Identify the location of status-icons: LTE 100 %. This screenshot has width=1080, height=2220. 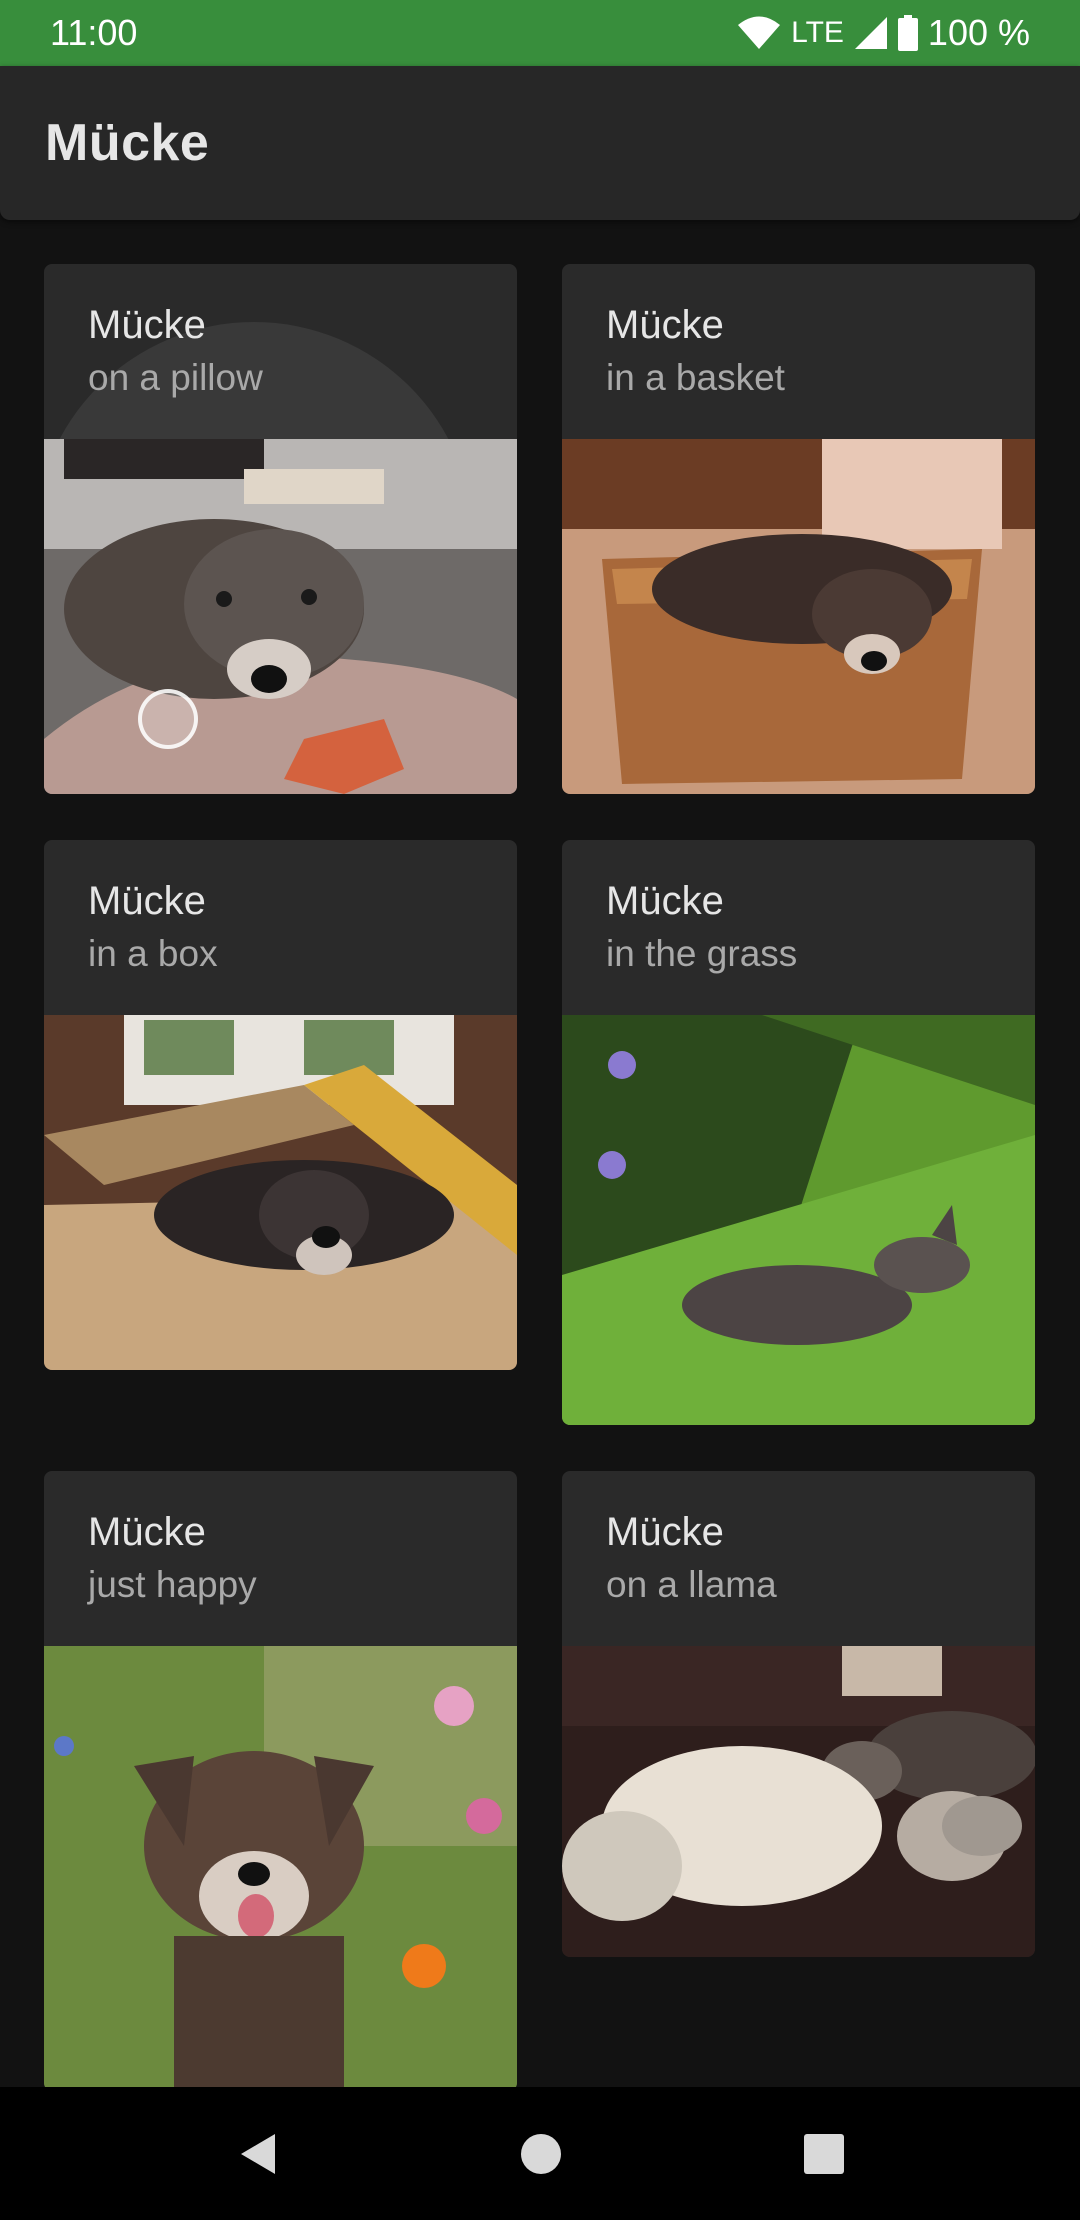
(883, 33).